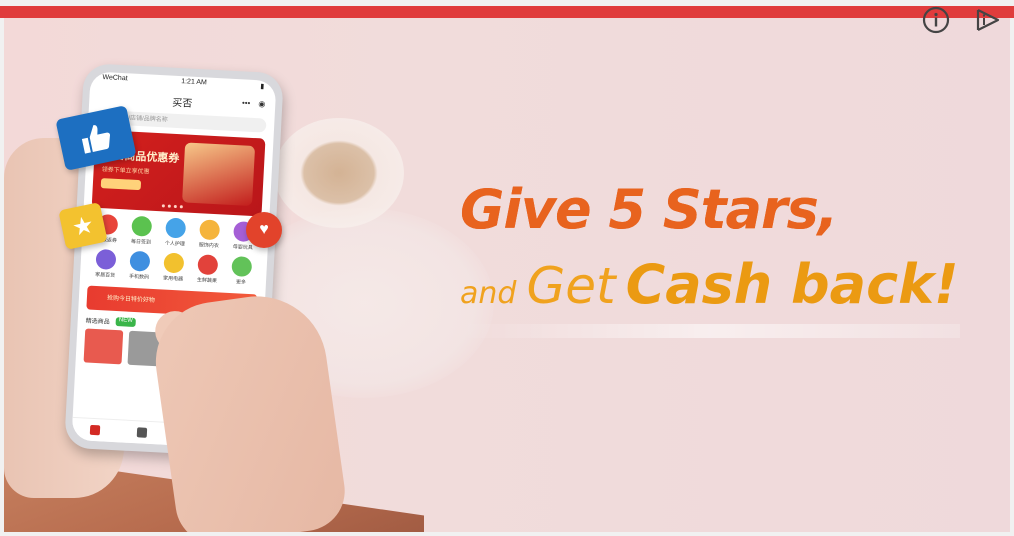  What do you see at coordinates (125, 322) in the screenshot?
I see `section-badge: NEW` at bounding box center [125, 322].